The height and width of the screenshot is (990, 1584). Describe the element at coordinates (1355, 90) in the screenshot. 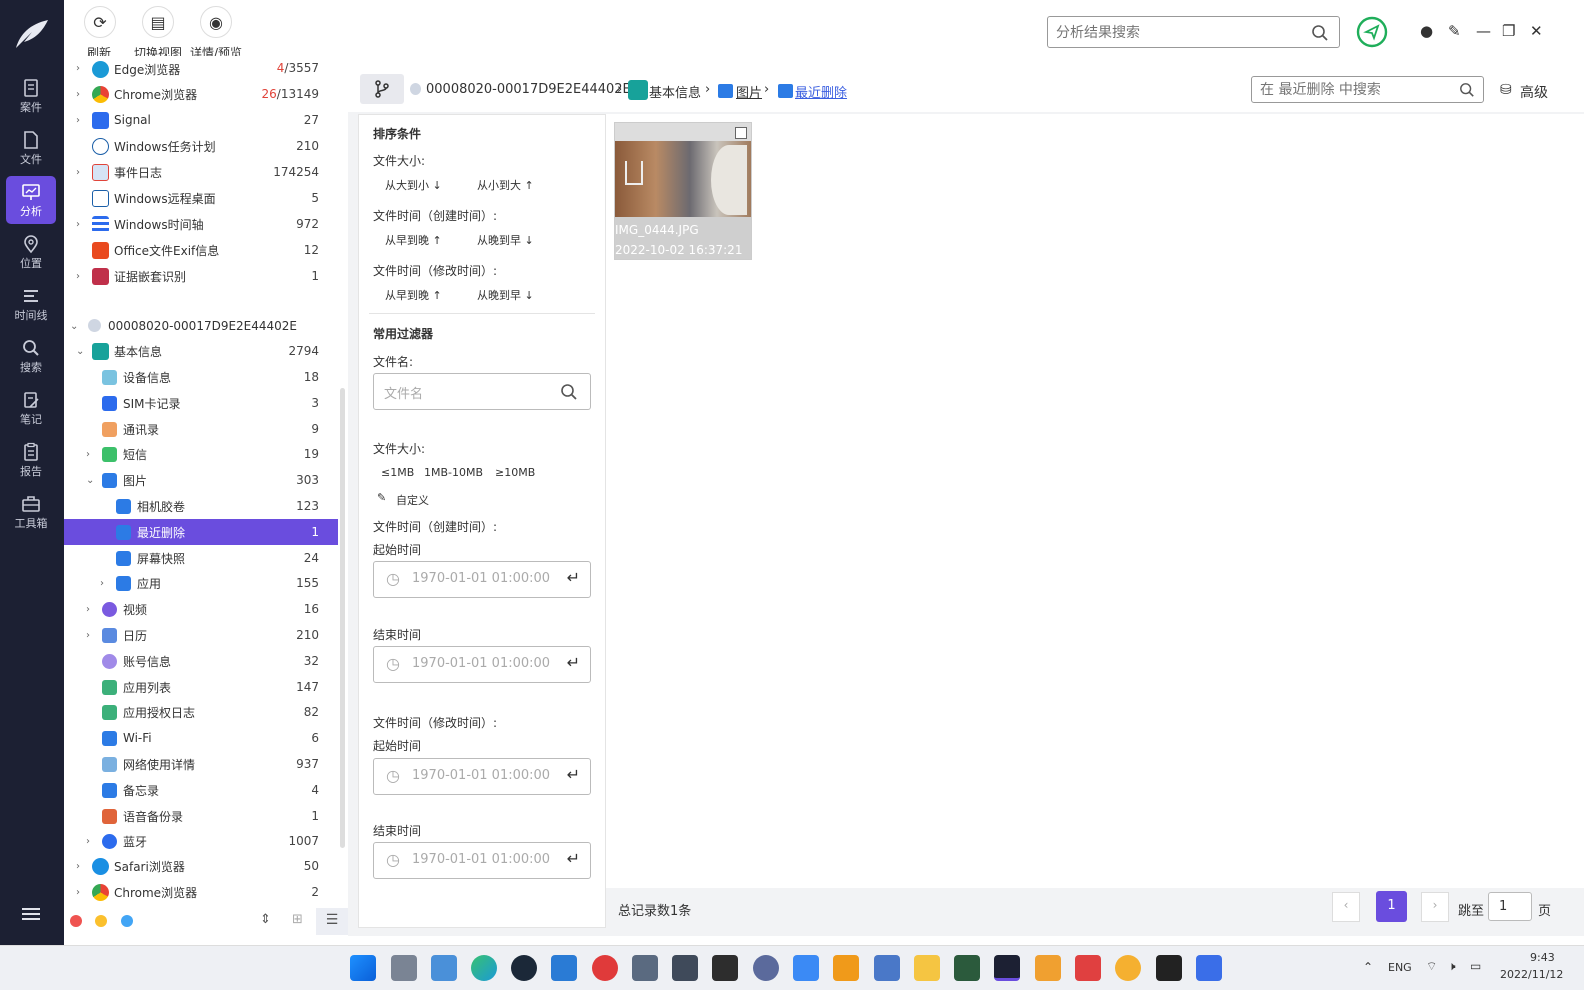

I see `scoped-search-input` at that location.